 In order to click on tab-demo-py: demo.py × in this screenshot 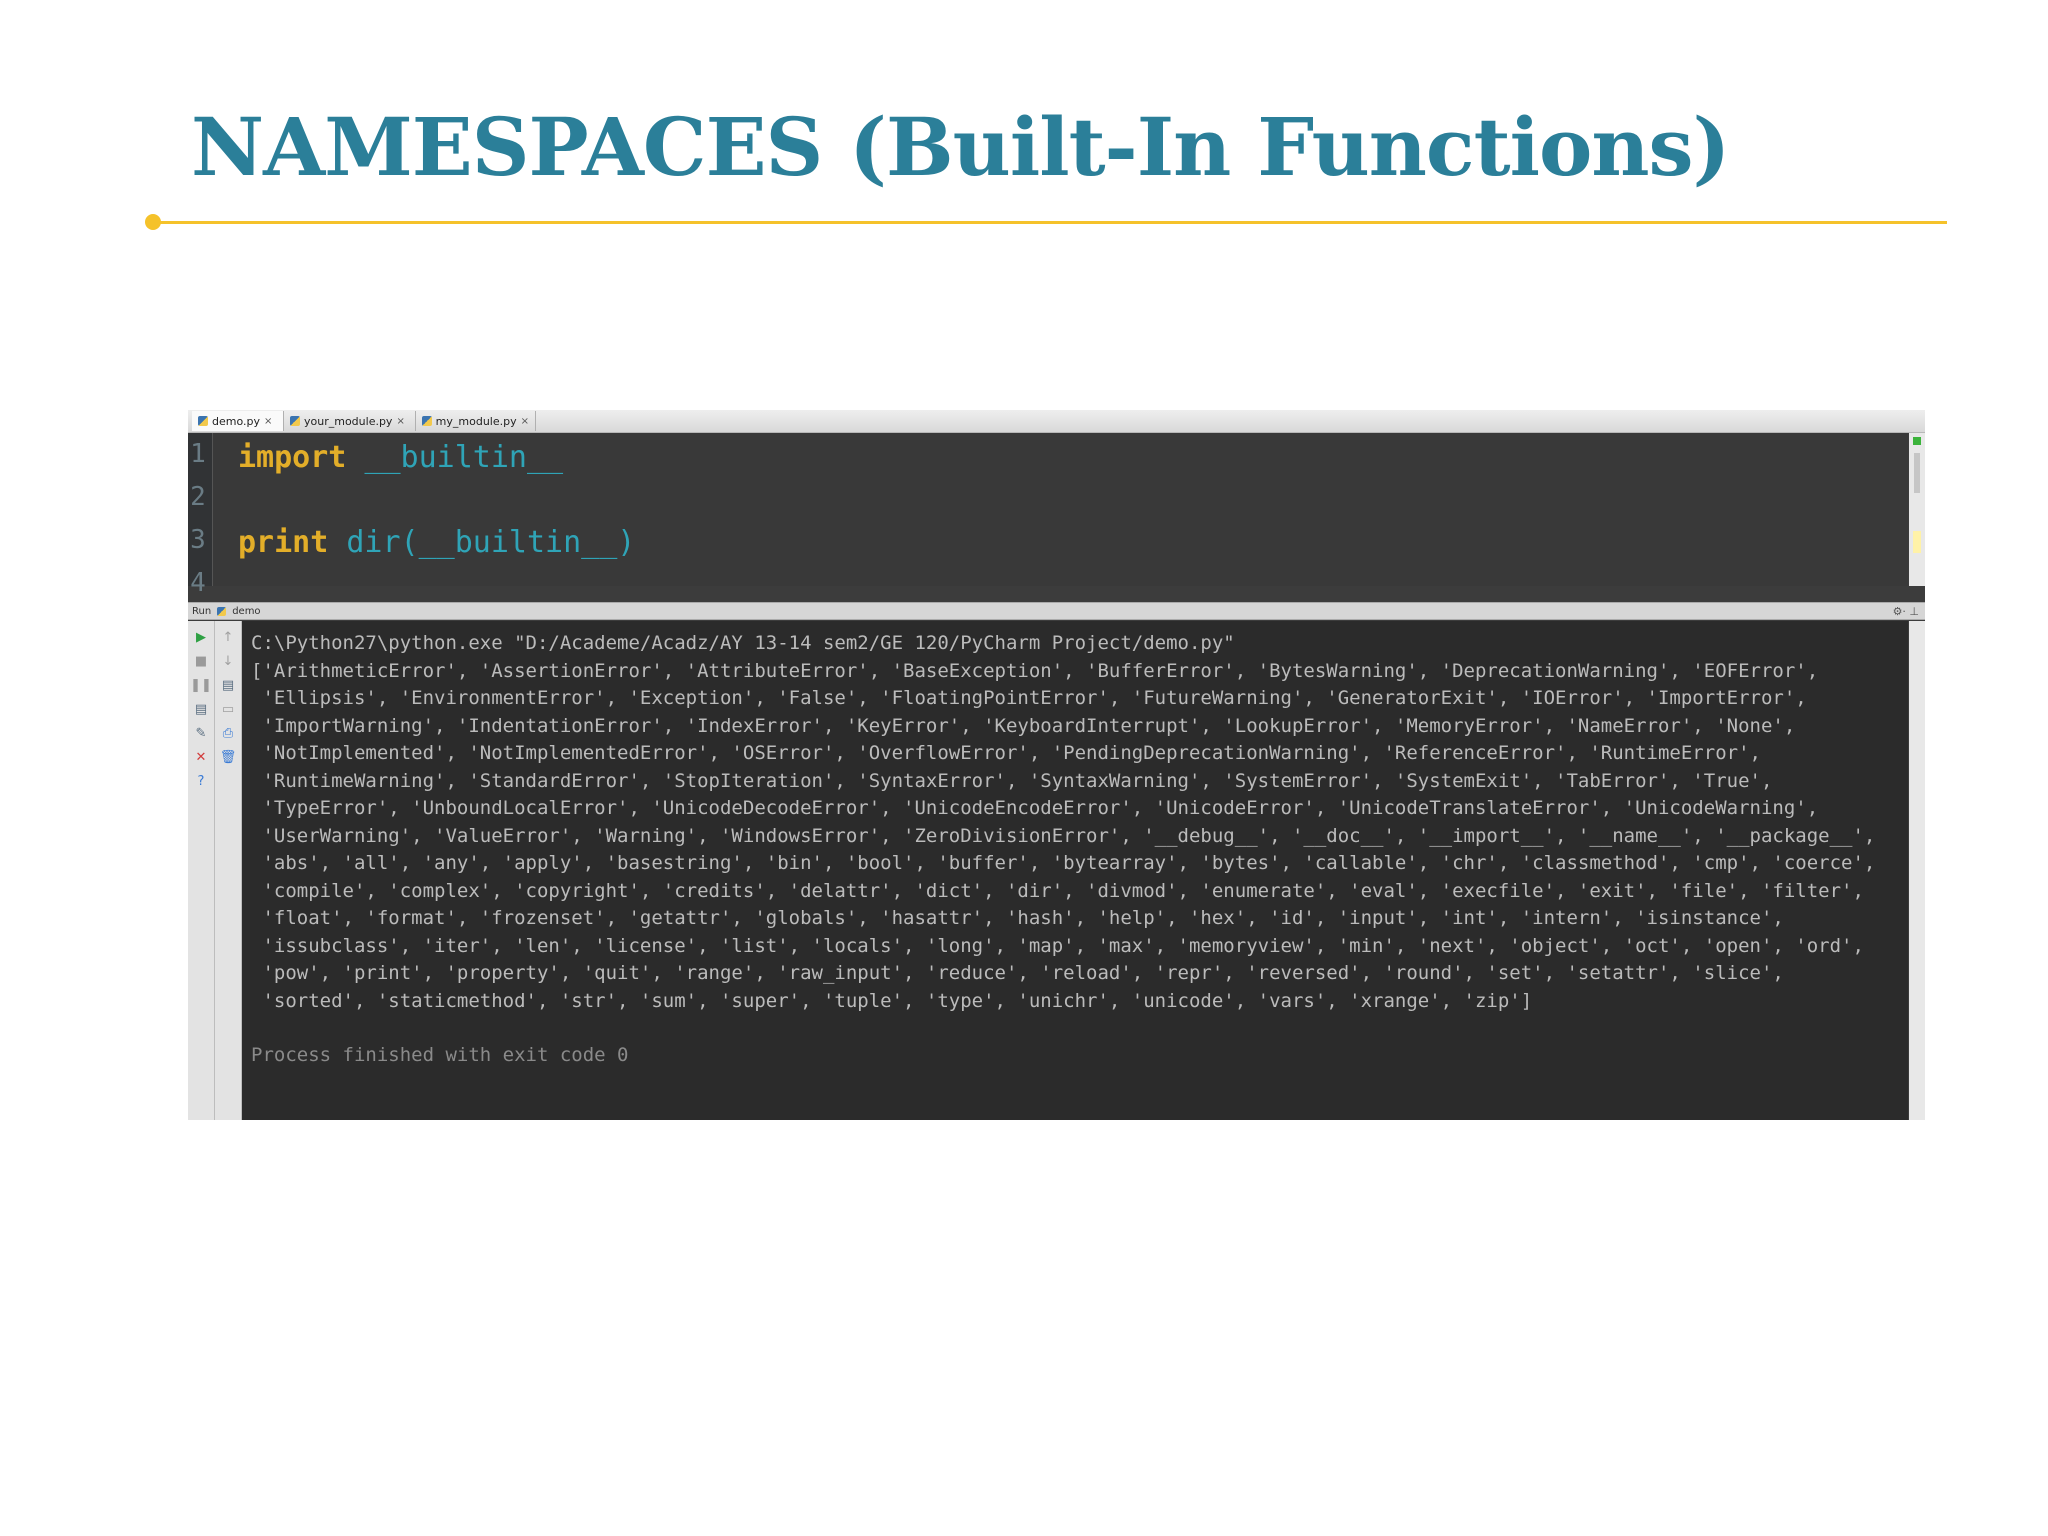, I will do `click(238, 421)`.